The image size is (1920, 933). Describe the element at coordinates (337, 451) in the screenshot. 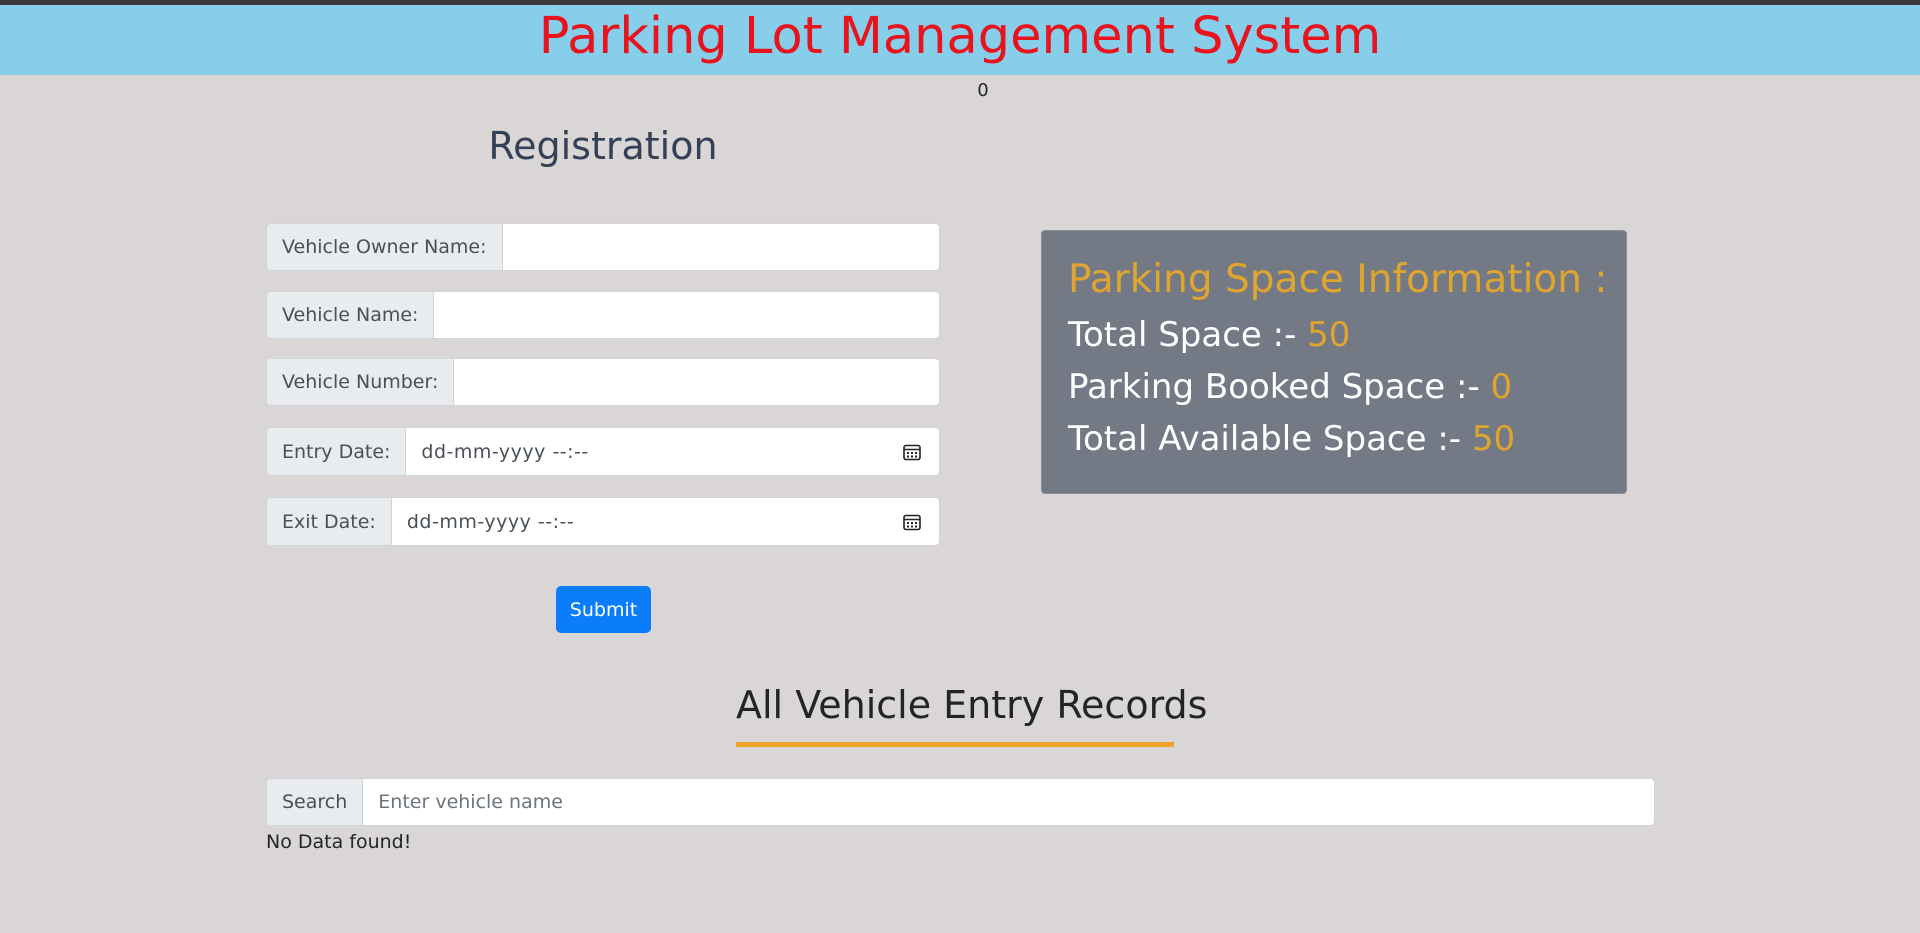

I see `entry-date-label: Entry Date:` at that location.